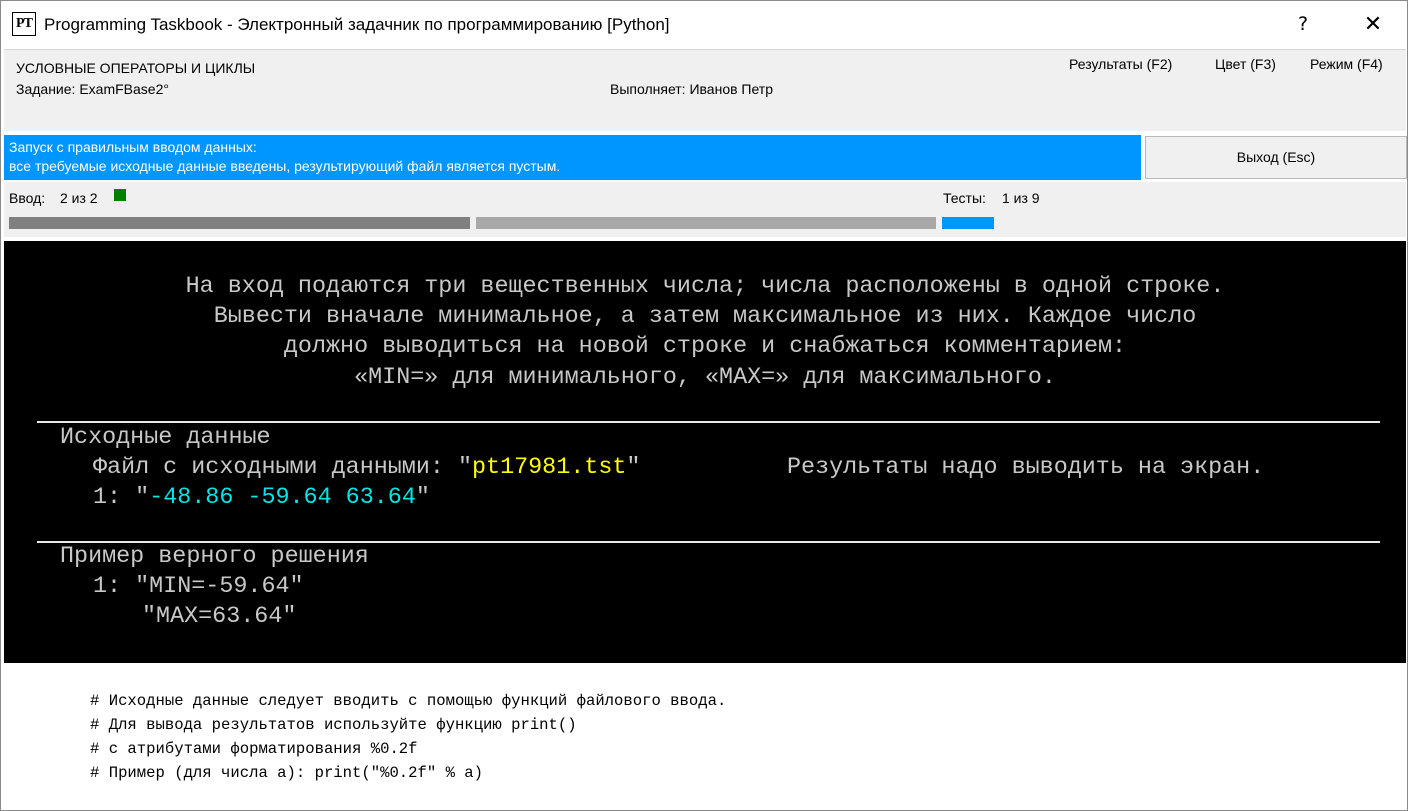 This screenshot has height=811, width=1408. I want to click on task-label: Задание: ExamFBase2°, so click(92, 89).